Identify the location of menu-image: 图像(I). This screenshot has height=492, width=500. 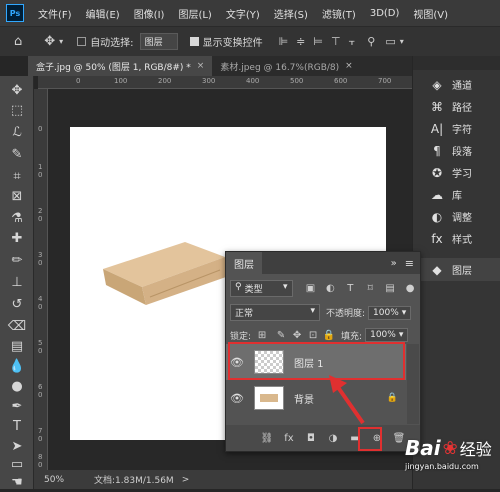
(149, 13).